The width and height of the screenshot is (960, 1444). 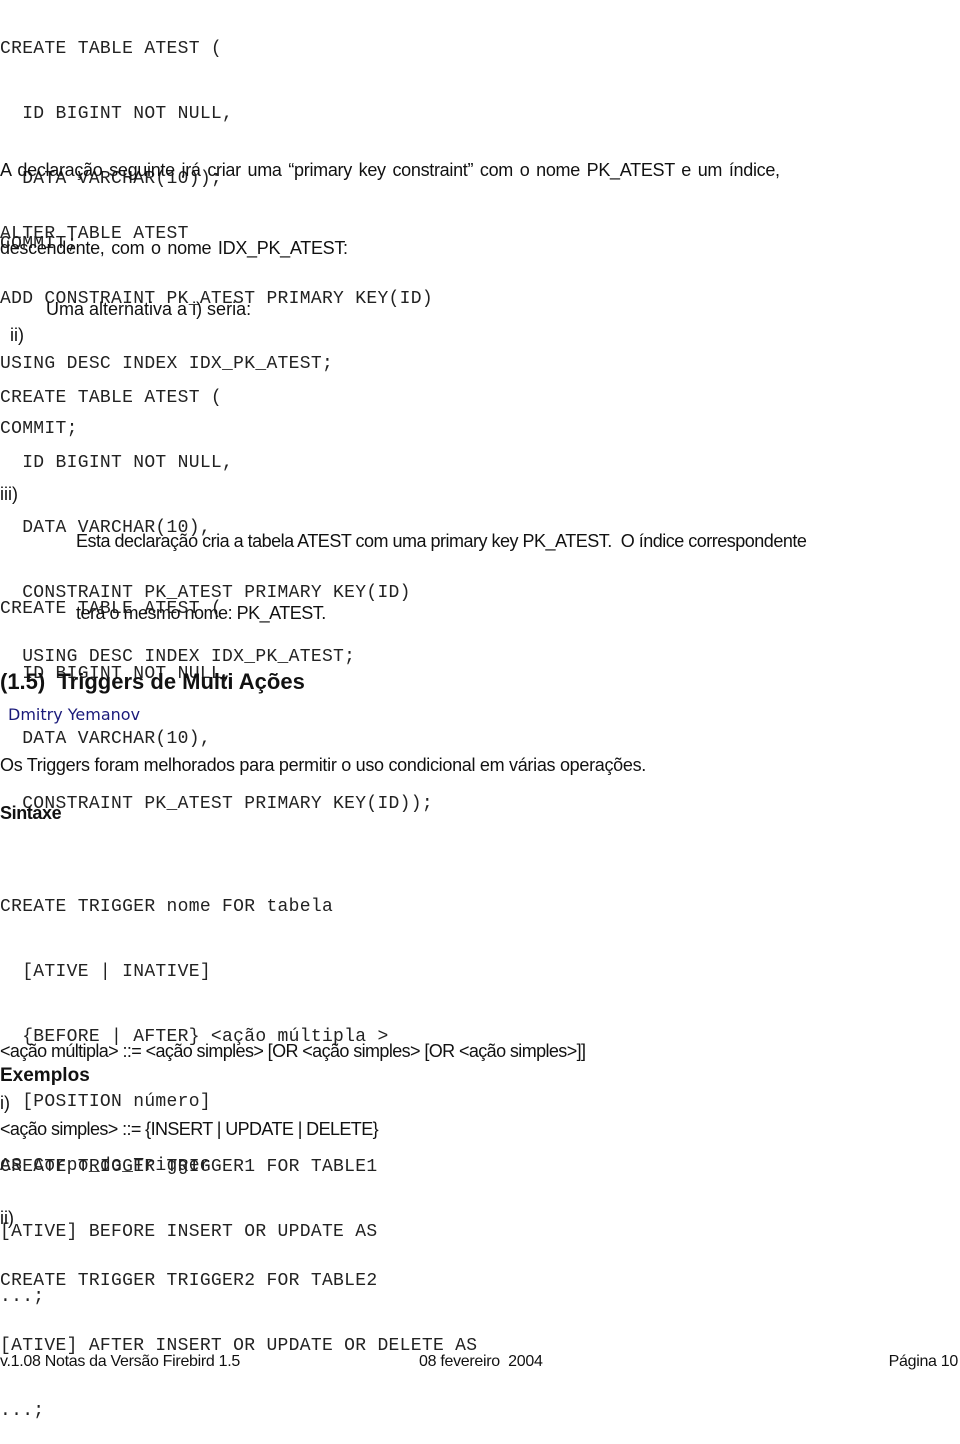 I want to click on example-1-marker: i), so click(x=5, y=1103).